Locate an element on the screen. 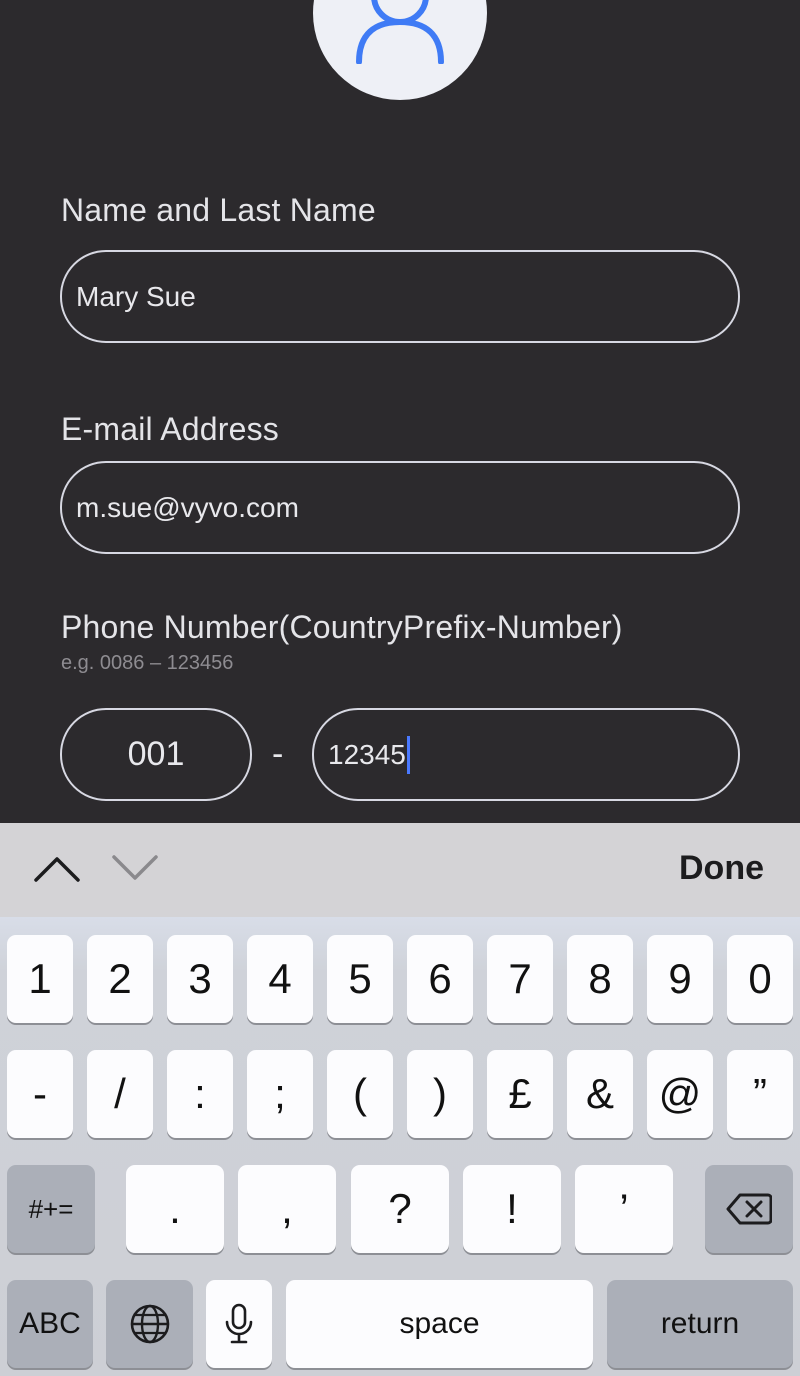 This screenshot has width=800, height=1376. key-close-paren: ) is located at coordinates (440, 1094).